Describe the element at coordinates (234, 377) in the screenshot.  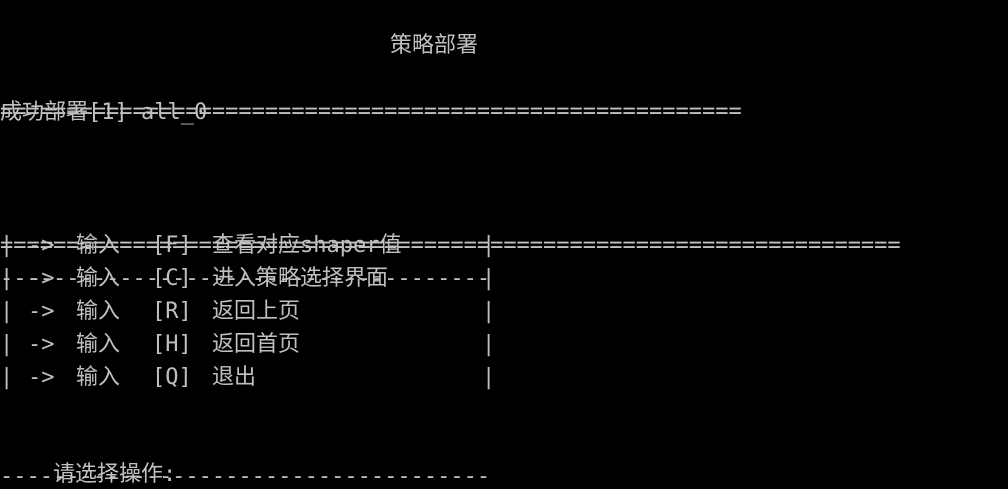
I see `menu-label: 退出` at that location.